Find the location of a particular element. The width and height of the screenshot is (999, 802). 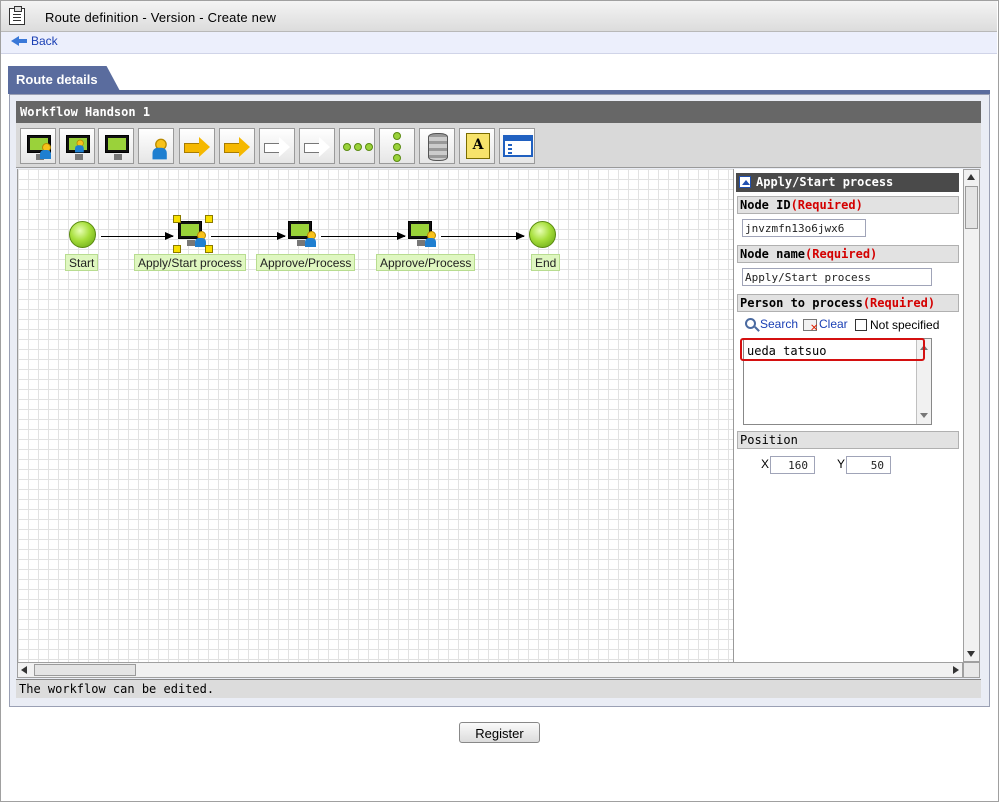

node-label-end: End is located at coordinates (546, 262).